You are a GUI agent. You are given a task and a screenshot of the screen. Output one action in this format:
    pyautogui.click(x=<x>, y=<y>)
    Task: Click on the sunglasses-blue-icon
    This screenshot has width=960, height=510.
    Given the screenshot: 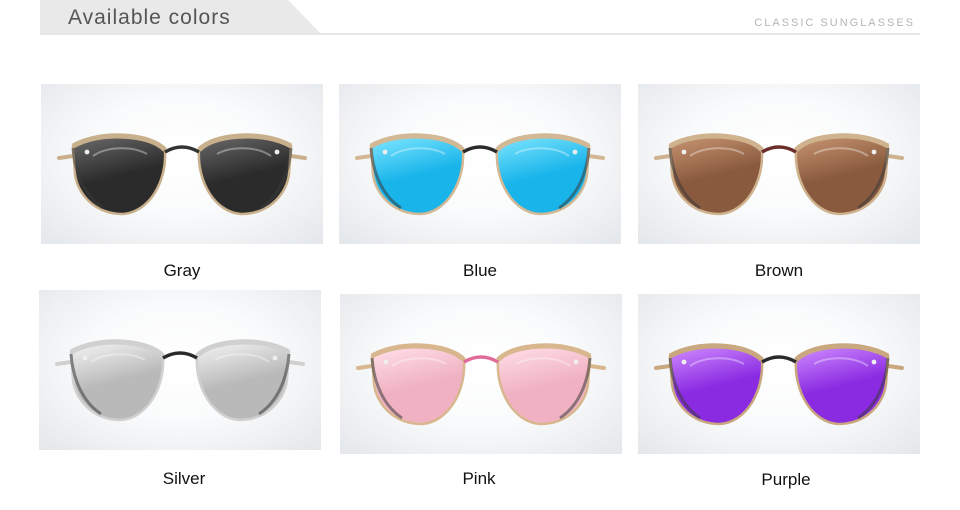 What is the action you would take?
    pyautogui.click(x=480, y=174)
    